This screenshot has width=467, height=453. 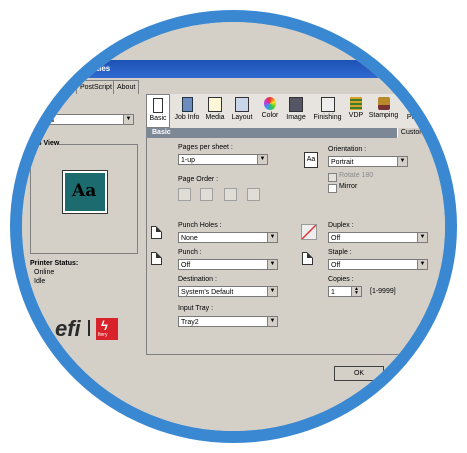 What do you see at coordinates (200, 225) in the screenshot?
I see `punch-holes-label: Punch Holes :` at bounding box center [200, 225].